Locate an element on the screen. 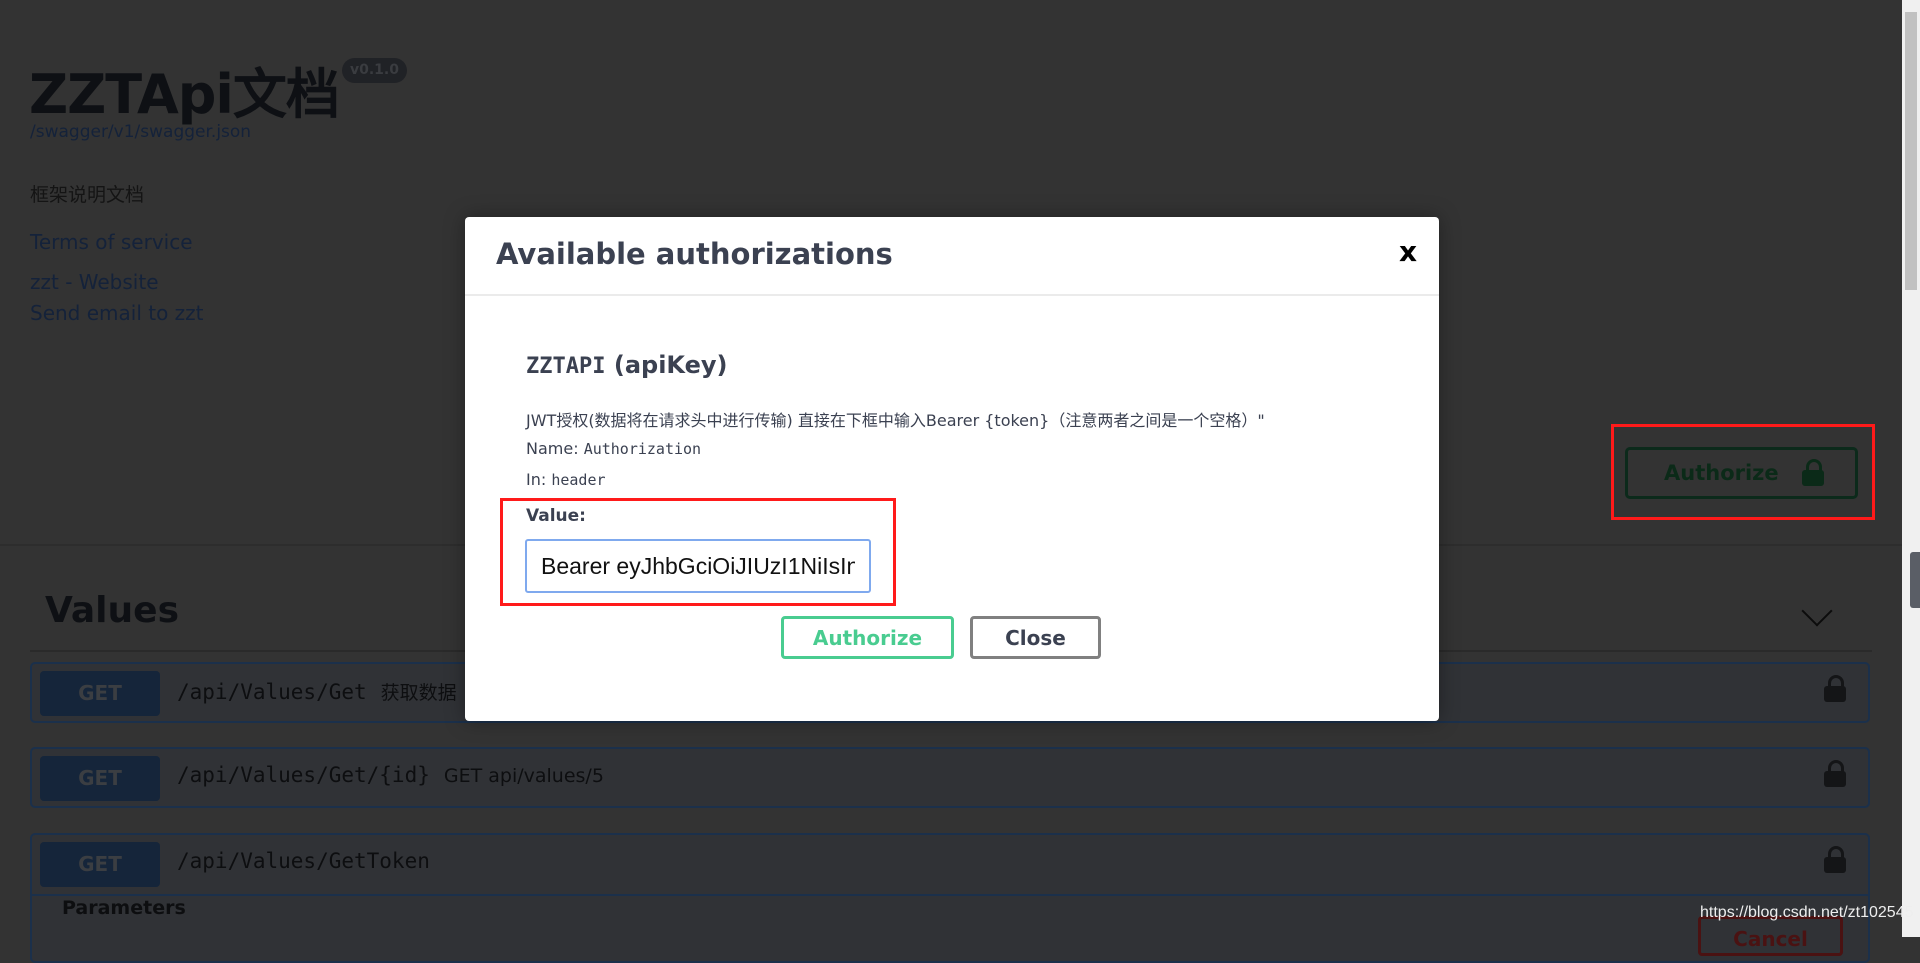 The height and width of the screenshot is (963, 1920). parameters-heading: Parameters is located at coordinates (124, 908).